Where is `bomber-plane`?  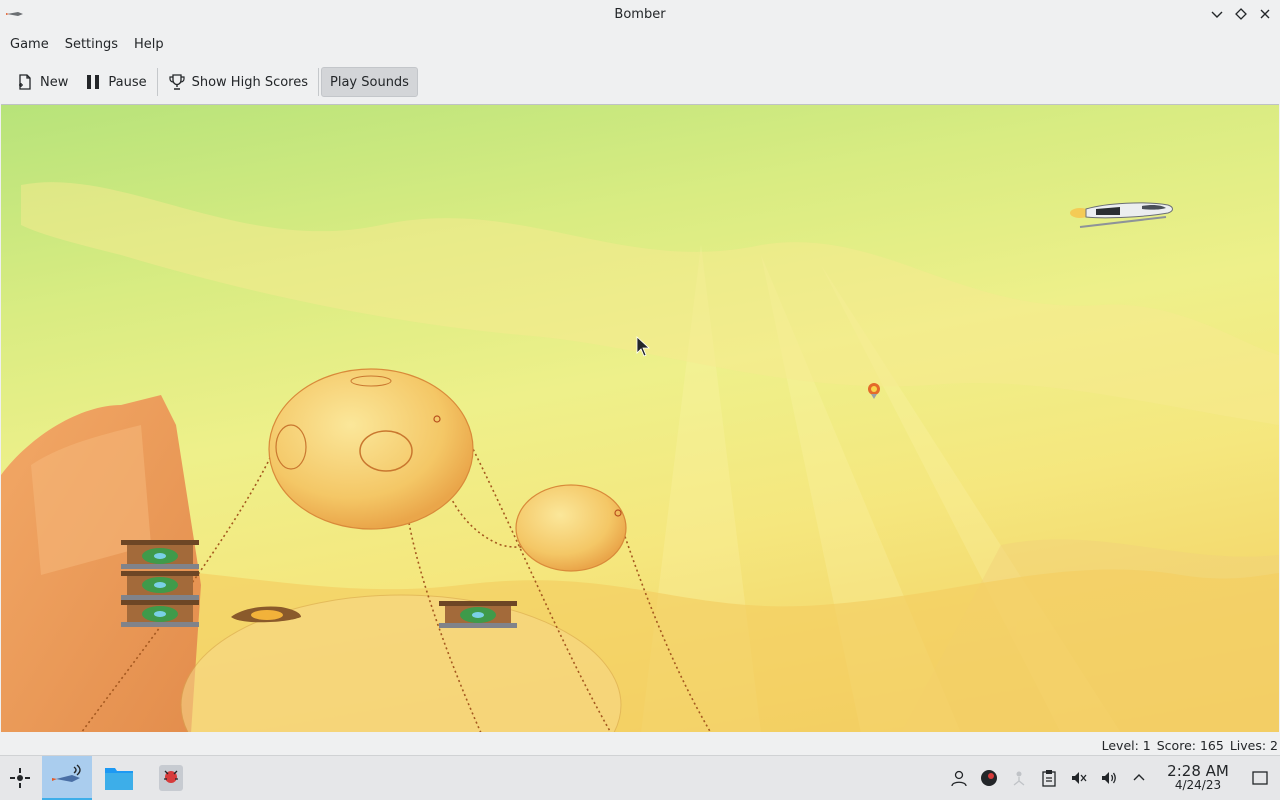 bomber-plane is located at coordinates (1121, 215).